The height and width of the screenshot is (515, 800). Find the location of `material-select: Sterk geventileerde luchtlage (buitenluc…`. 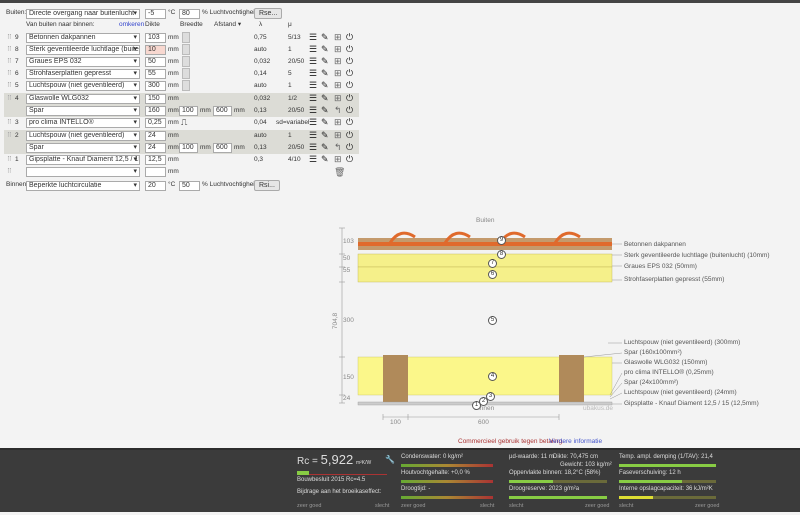

material-select: Sterk geventileerde luchtlage (buitenluc… is located at coordinates (83, 50).